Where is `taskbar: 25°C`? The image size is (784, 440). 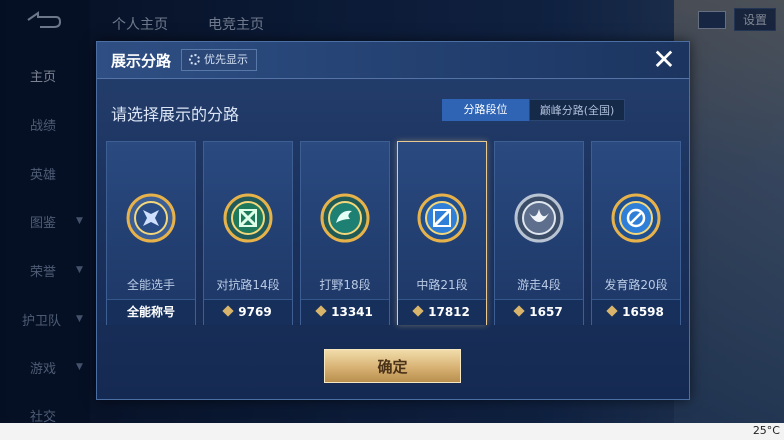 taskbar: 25°C is located at coordinates (392, 431).